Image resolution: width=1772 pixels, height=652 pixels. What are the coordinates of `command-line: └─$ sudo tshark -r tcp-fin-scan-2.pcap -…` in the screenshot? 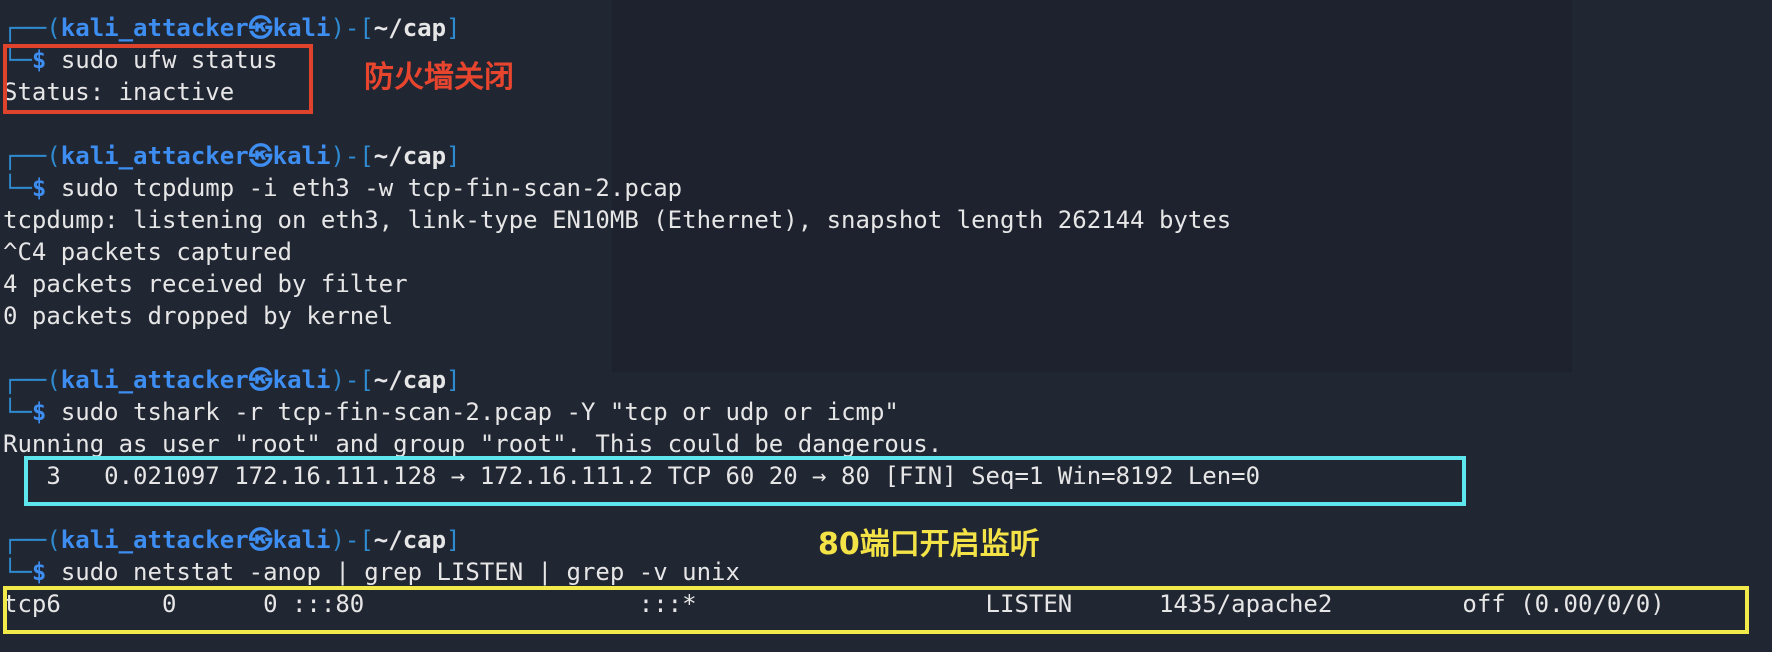 It's located at (451, 412).